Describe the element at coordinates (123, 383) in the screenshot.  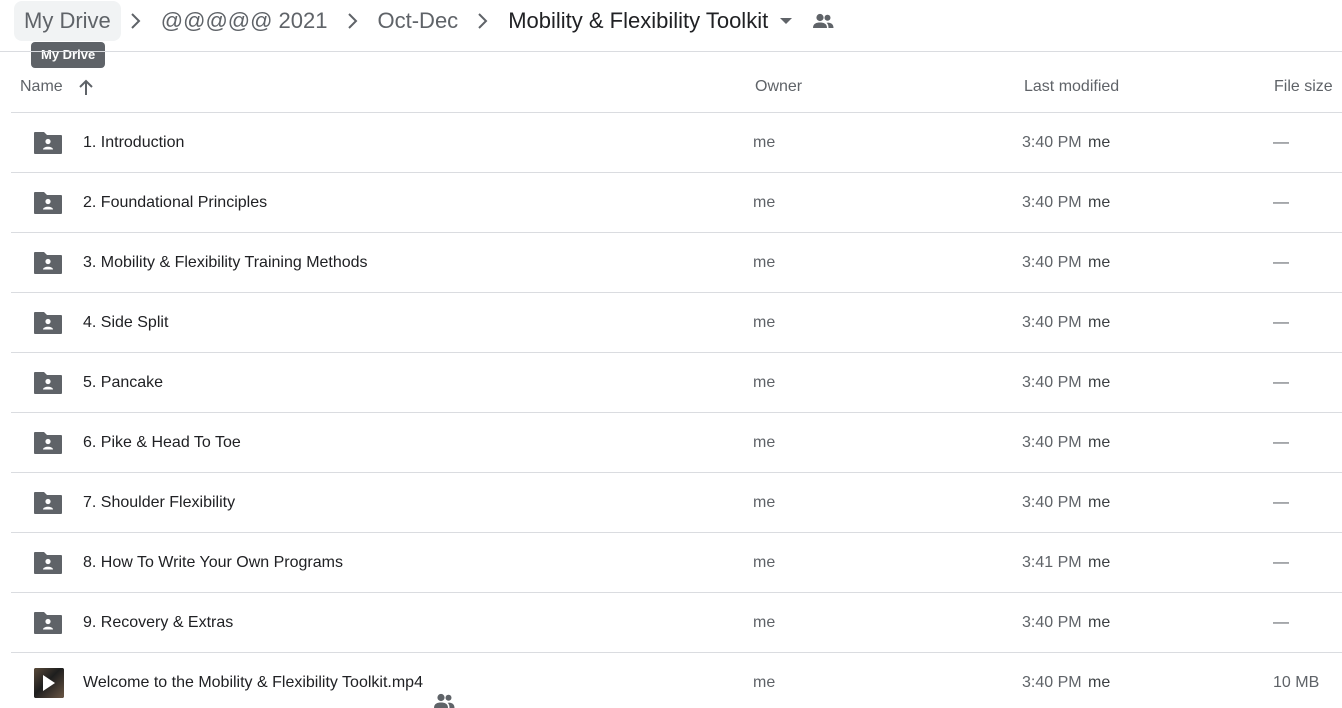
I see `file-name: 5. Pancake` at that location.